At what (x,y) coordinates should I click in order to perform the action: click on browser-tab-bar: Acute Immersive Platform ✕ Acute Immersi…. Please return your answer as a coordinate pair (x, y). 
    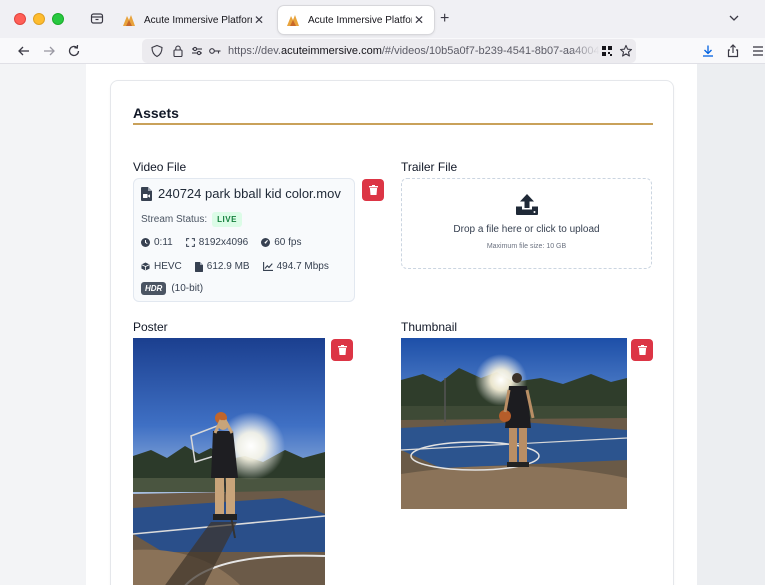
    Looking at the image, I should click on (382, 19).